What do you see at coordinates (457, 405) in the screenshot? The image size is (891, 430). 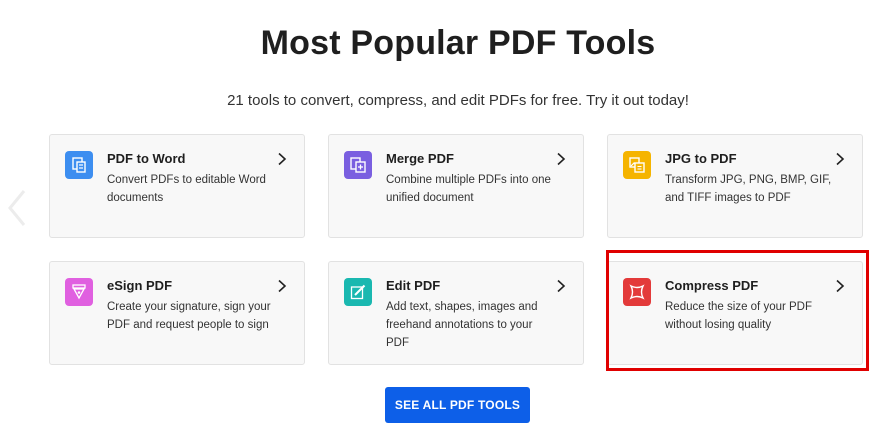 I see `see-all-tools-button: SEE ALL PDF TOOLS` at bounding box center [457, 405].